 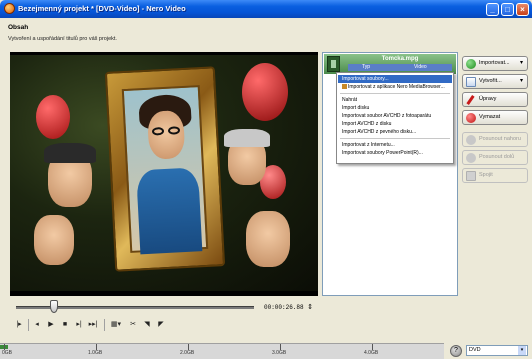 I want to click on arrow-up-icon, so click(x=471, y=140).